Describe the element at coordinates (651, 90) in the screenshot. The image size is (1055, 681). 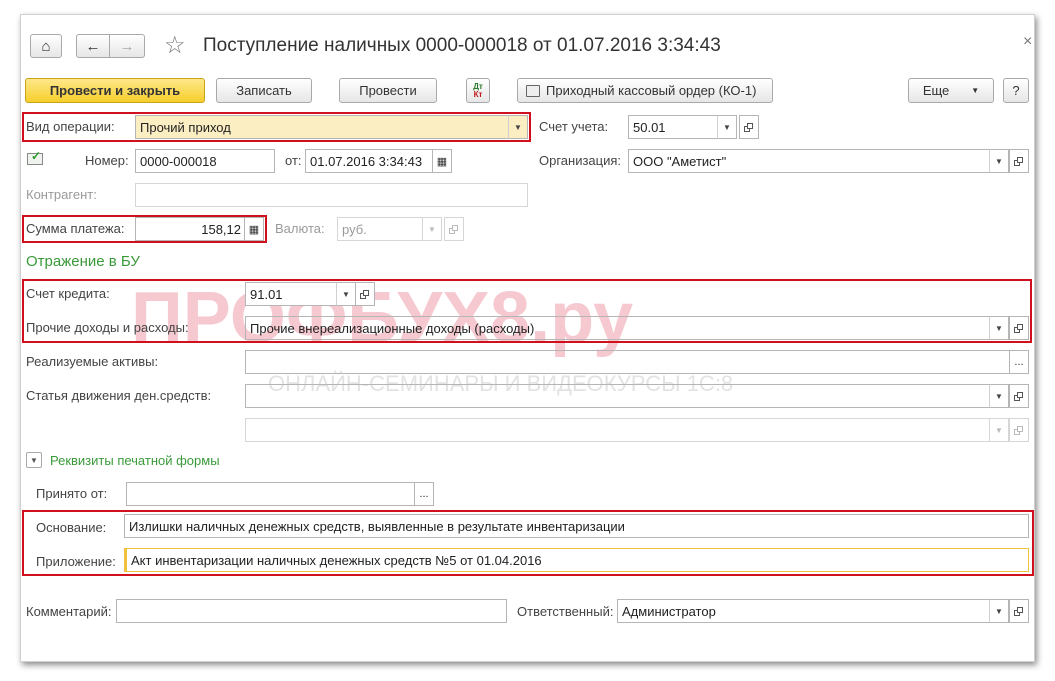
I see `print-order-label: Приходный кассовый ордер (КО-1)` at that location.